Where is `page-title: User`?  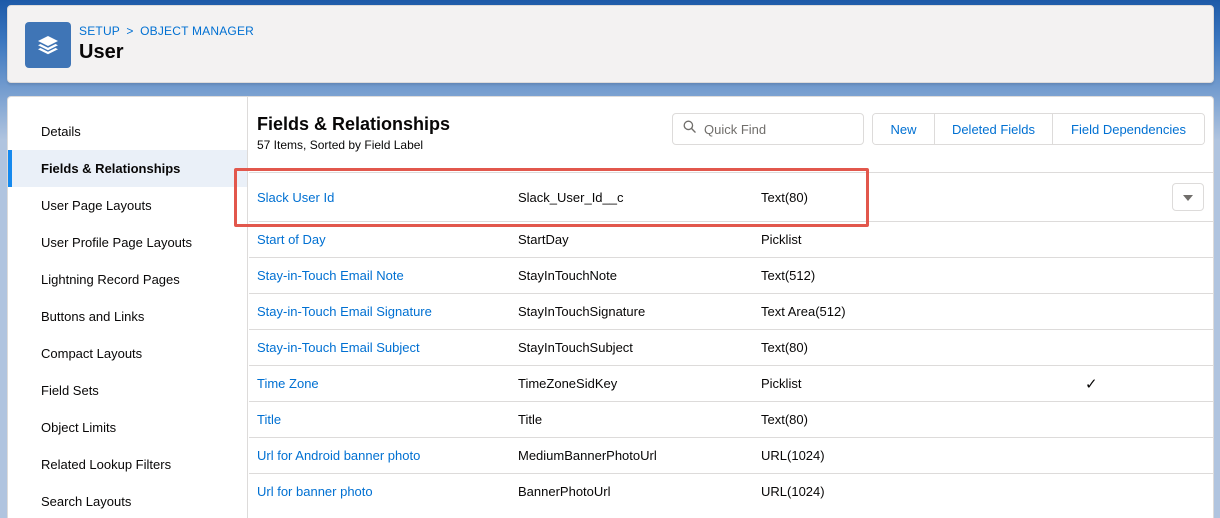
page-title: User is located at coordinates (101, 52).